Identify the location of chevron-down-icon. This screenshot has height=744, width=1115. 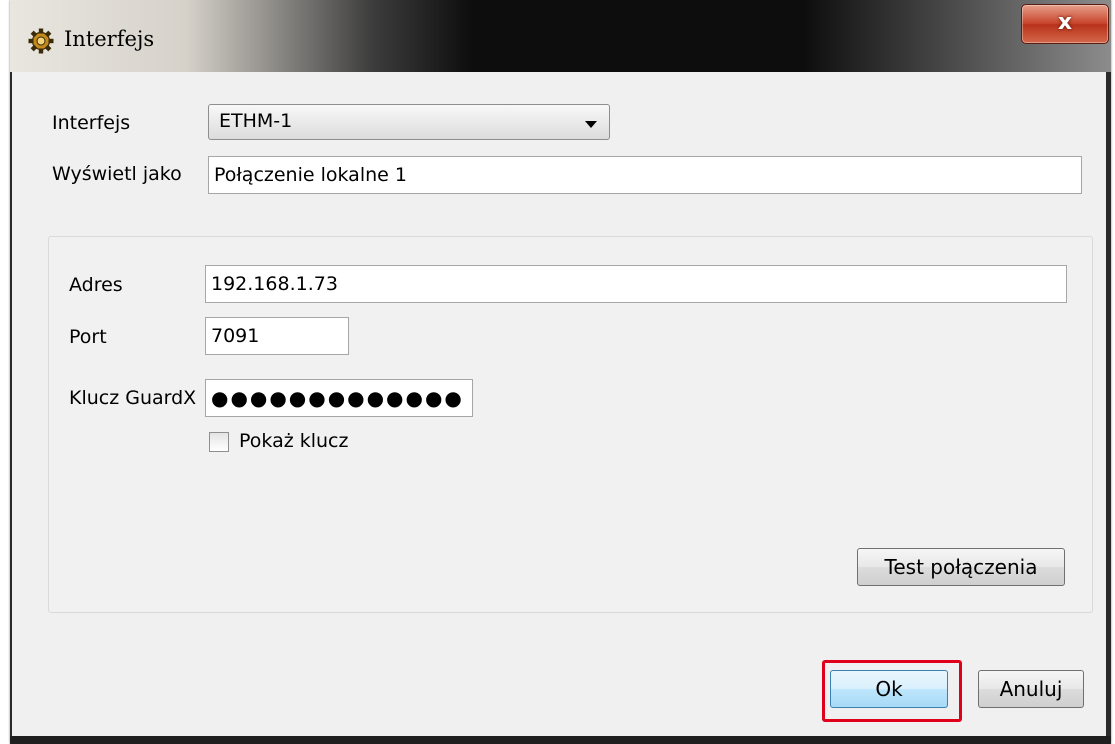
(591, 124).